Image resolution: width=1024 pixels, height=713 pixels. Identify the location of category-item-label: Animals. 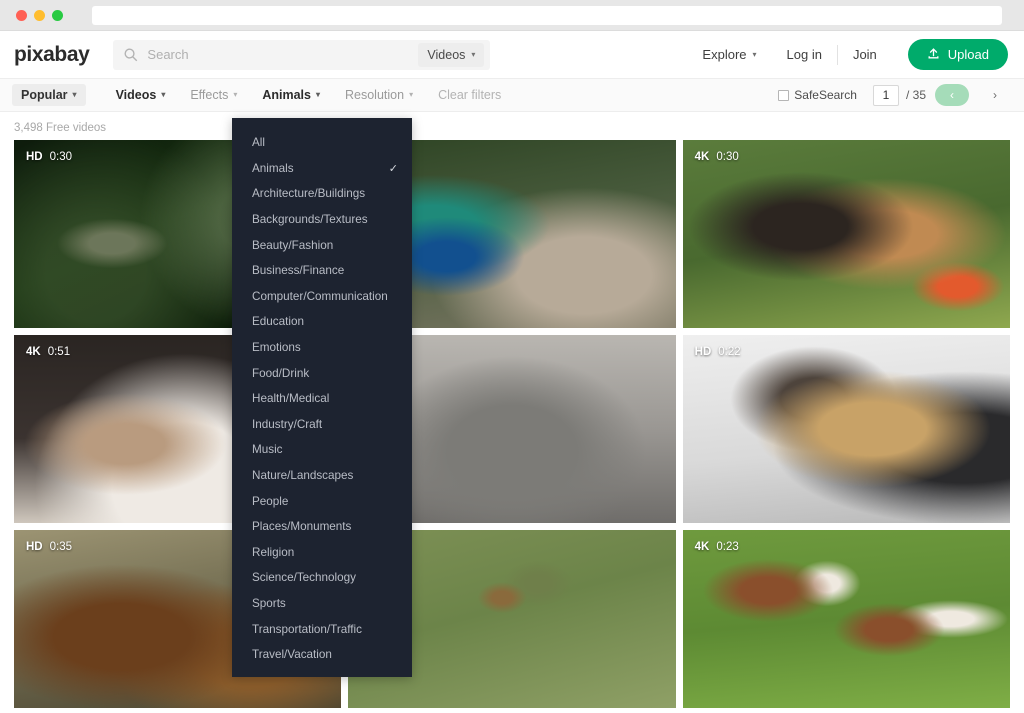
(273, 168).